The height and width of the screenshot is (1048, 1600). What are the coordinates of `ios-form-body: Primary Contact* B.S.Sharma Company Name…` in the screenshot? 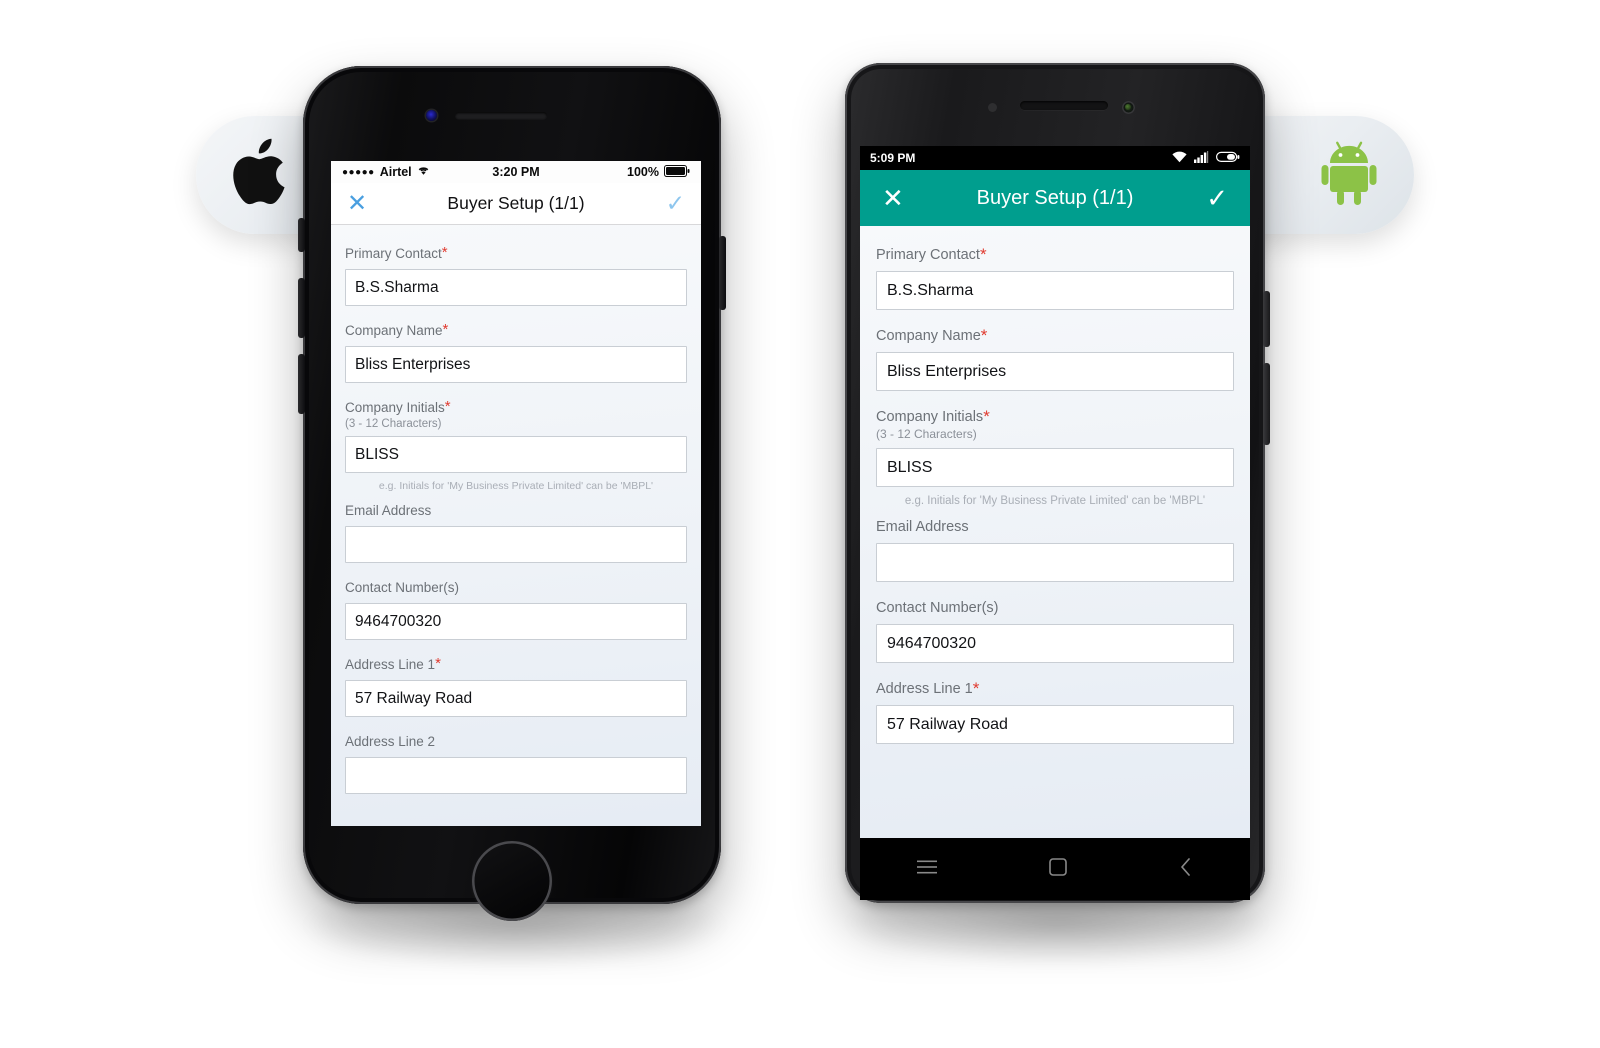 It's located at (516, 525).